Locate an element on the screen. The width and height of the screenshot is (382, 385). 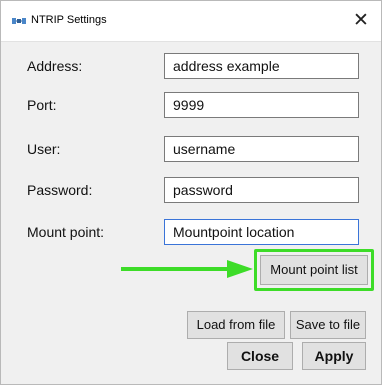
password-field is located at coordinates (261, 190).